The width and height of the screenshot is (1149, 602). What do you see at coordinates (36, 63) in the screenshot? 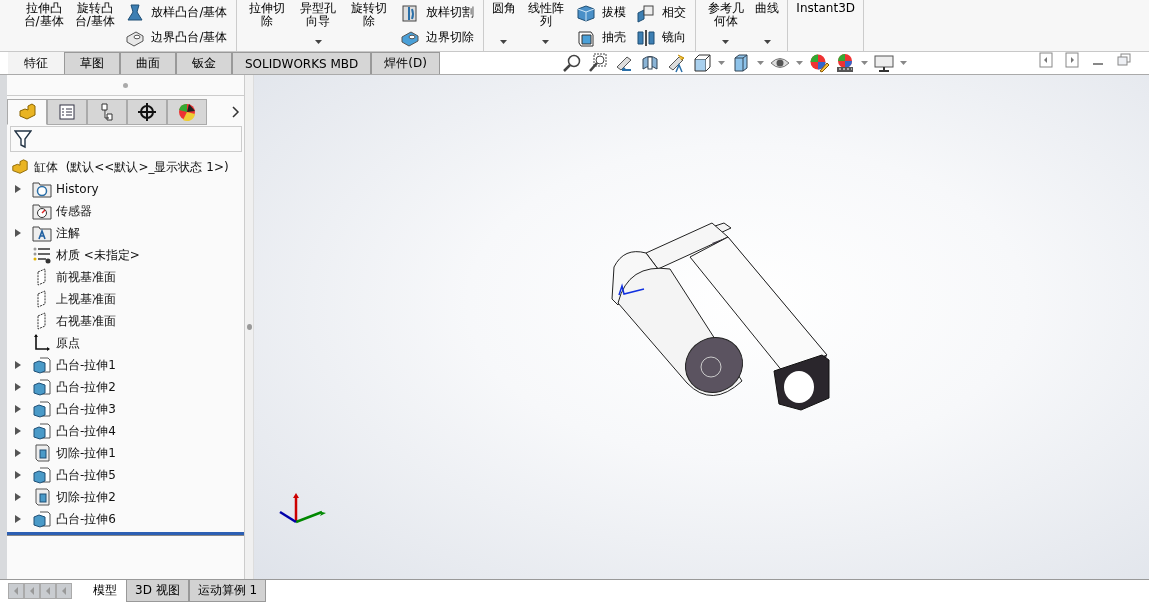
I see `tab: 特征` at bounding box center [36, 63].